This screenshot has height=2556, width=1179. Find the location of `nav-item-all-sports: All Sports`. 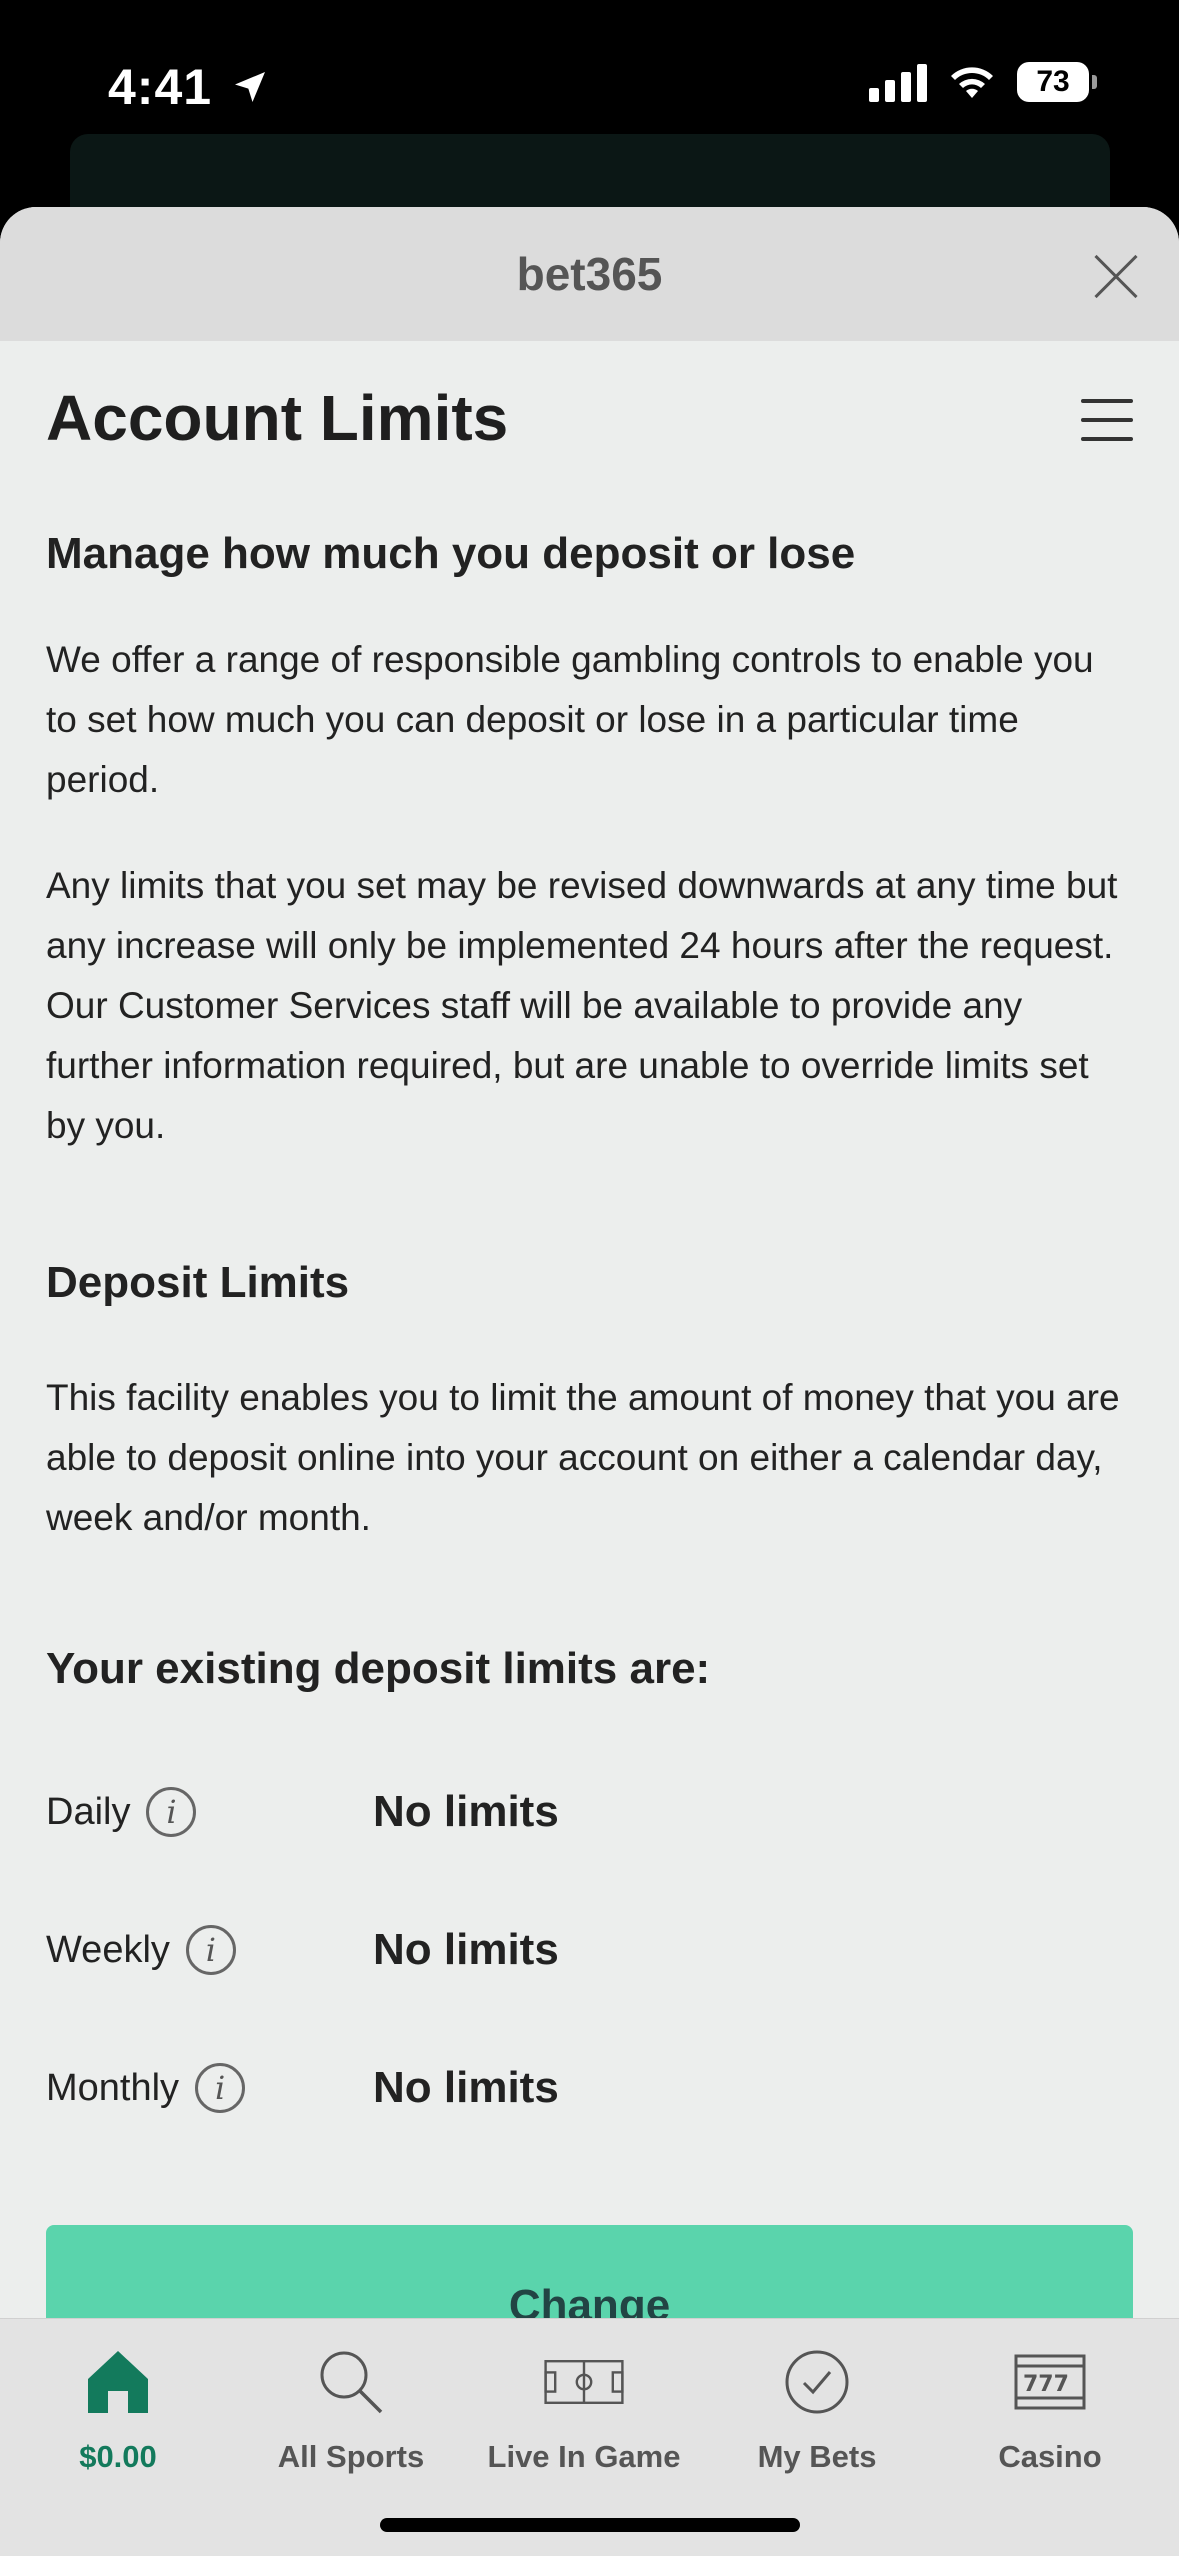

nav-item-all-sports: All Sports is located at coordinates (351, 2399).